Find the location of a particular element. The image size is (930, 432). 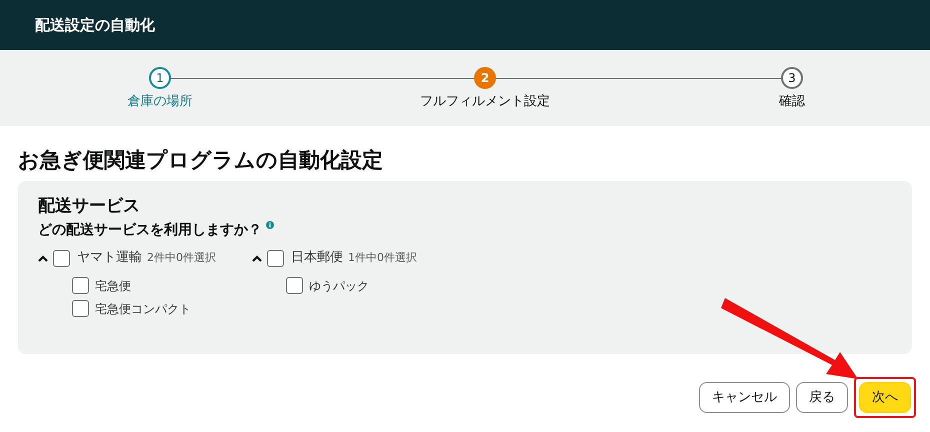

action-button: キャンセル is located at coordinates (744, 397).